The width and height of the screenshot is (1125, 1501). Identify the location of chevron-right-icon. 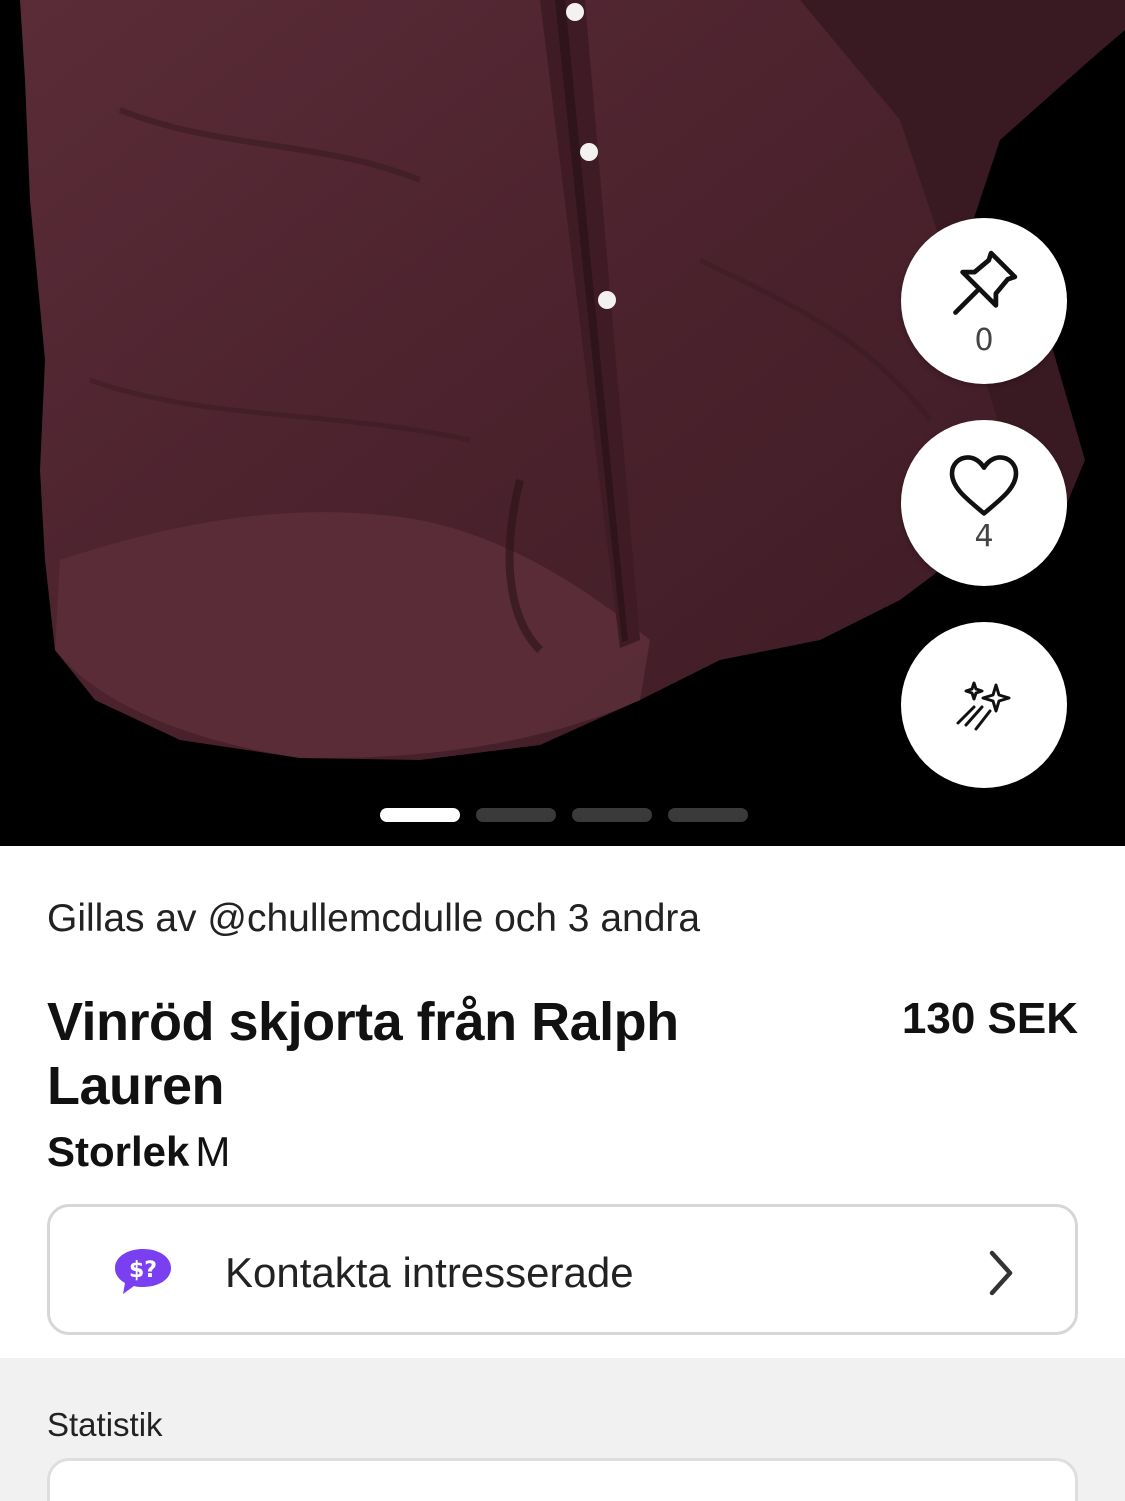
(1001, 1273).